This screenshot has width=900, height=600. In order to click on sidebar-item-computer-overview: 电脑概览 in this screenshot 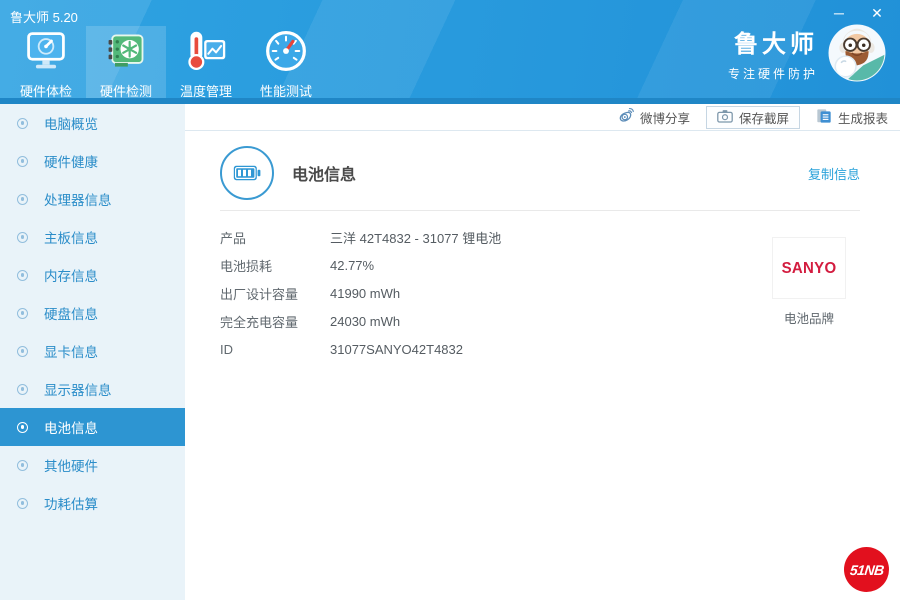, I will do `click(92, 123)`.